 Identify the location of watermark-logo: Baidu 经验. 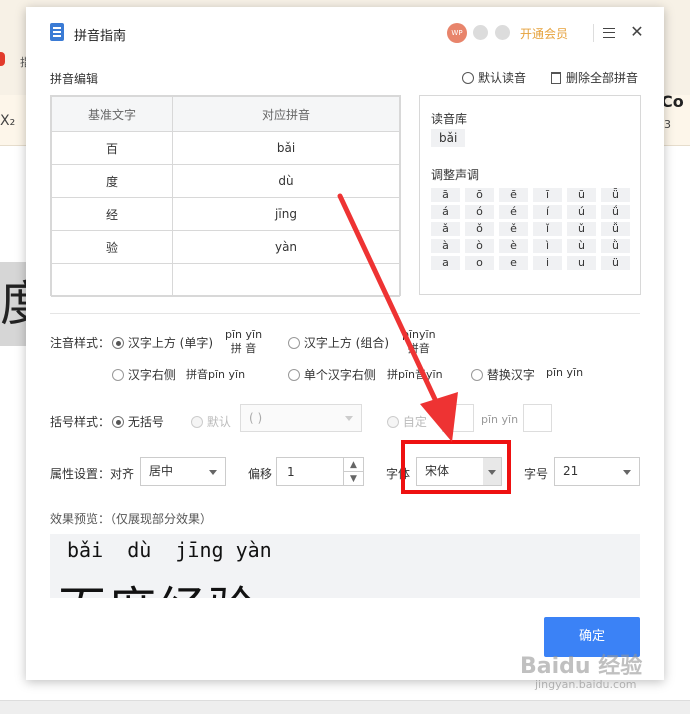
(581, 666).